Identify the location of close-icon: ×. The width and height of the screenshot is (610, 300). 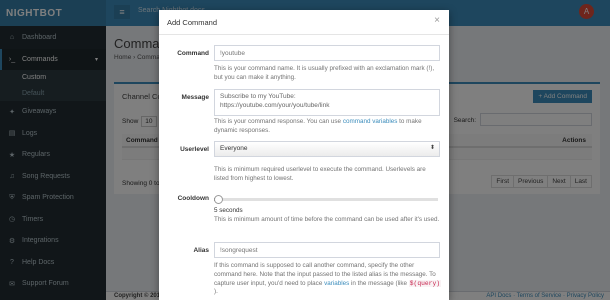
(437, 20).